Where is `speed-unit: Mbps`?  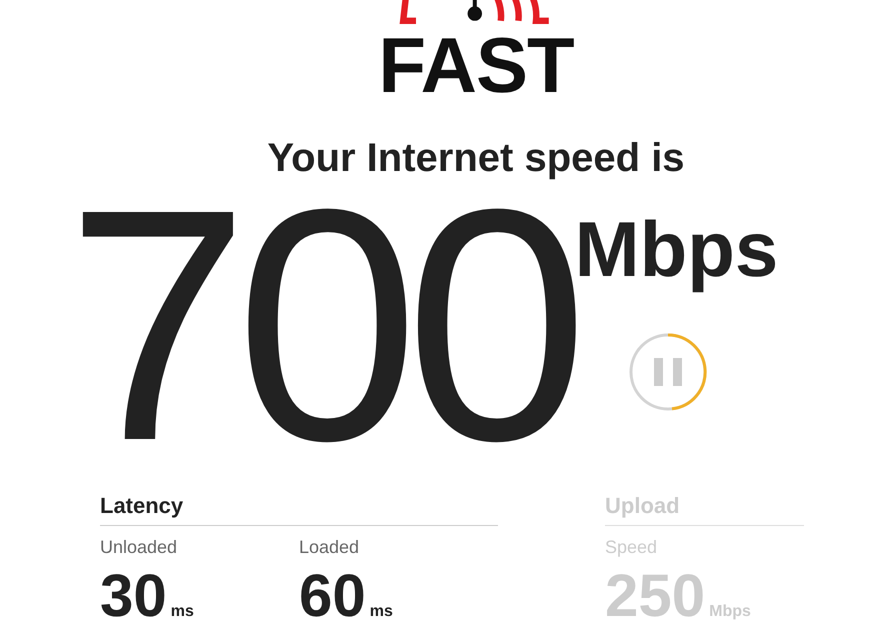
speed-unit: Mbps is located at coordinates (676, 248).